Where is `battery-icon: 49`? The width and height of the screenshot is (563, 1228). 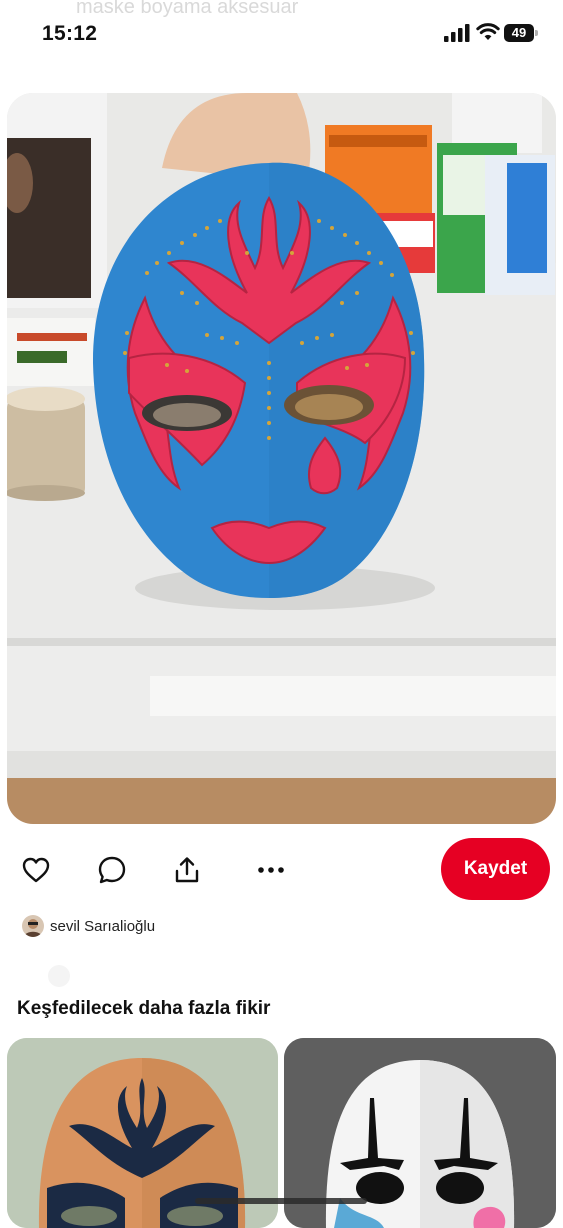 battery-icon: 49 is located at coordinates (521, 33).